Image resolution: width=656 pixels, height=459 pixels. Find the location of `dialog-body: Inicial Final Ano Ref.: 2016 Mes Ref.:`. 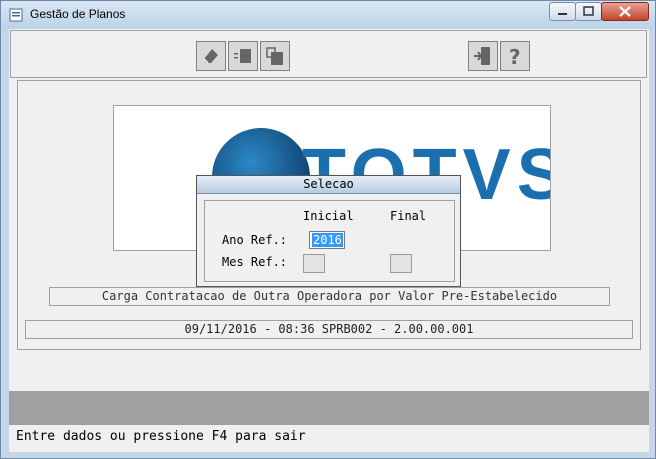

dialog-body: Inicial Final Ano Ref.: 2016 Mes Ref.: is located at coordinates (329, 241).